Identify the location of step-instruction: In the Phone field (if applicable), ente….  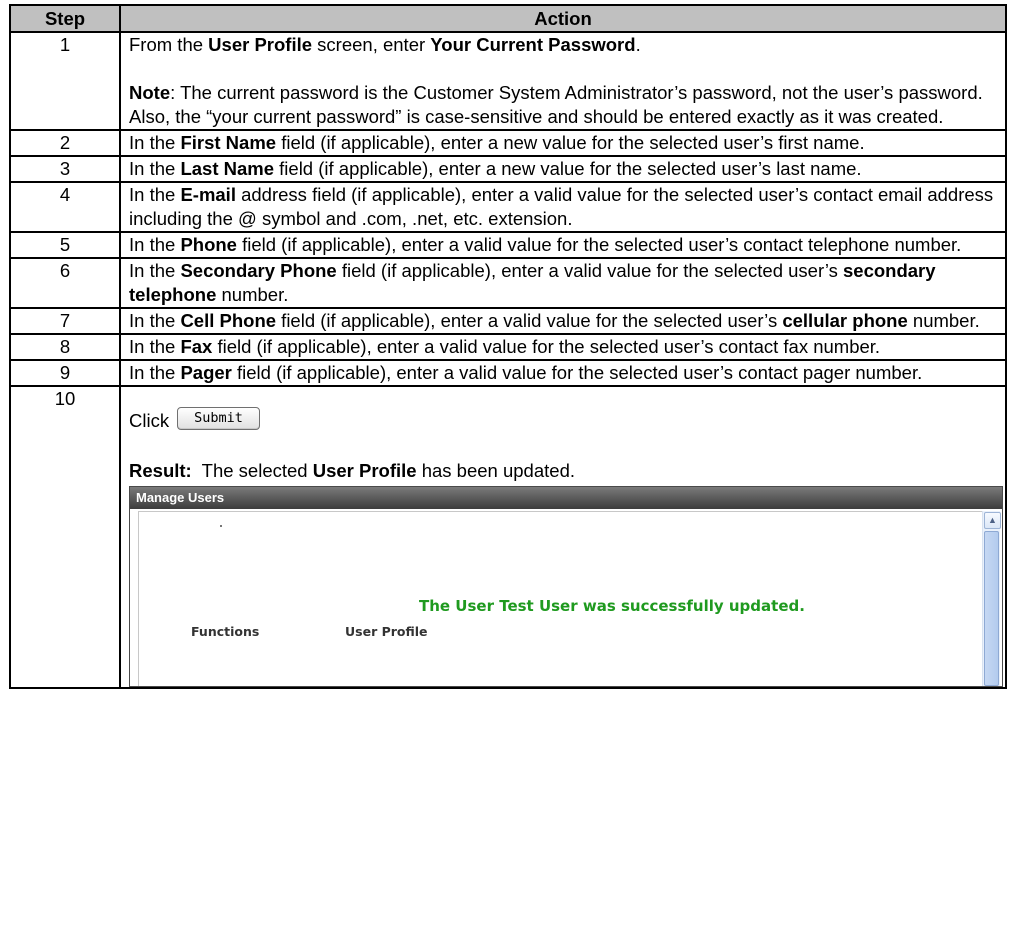
(563, 245).